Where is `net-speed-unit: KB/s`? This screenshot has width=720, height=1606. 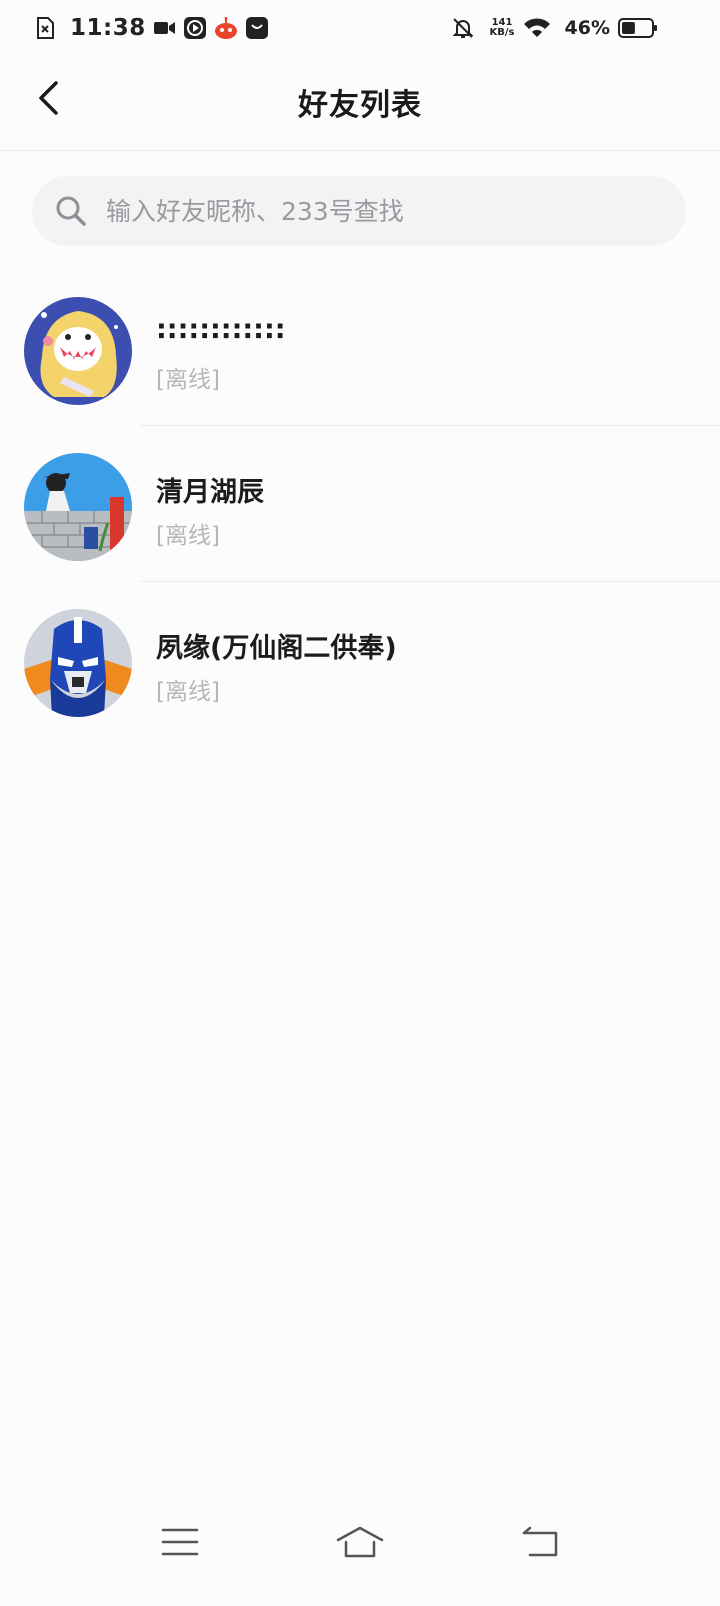 net-speed-unit: KB/s is located at coordinates (502, 32).